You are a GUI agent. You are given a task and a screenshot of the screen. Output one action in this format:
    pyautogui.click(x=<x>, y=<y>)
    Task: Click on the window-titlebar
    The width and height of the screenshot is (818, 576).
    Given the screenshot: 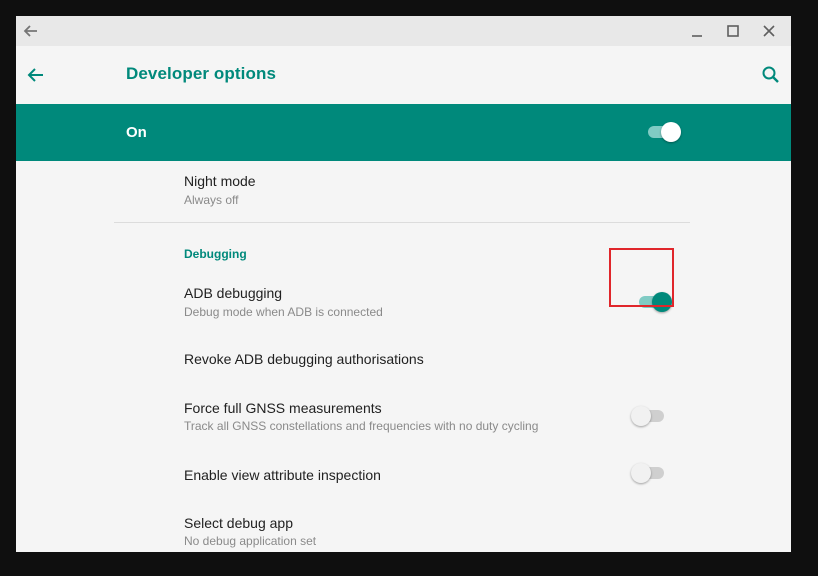 What is the action you would take?
    pyautogui.click(x=403, y=31)
    